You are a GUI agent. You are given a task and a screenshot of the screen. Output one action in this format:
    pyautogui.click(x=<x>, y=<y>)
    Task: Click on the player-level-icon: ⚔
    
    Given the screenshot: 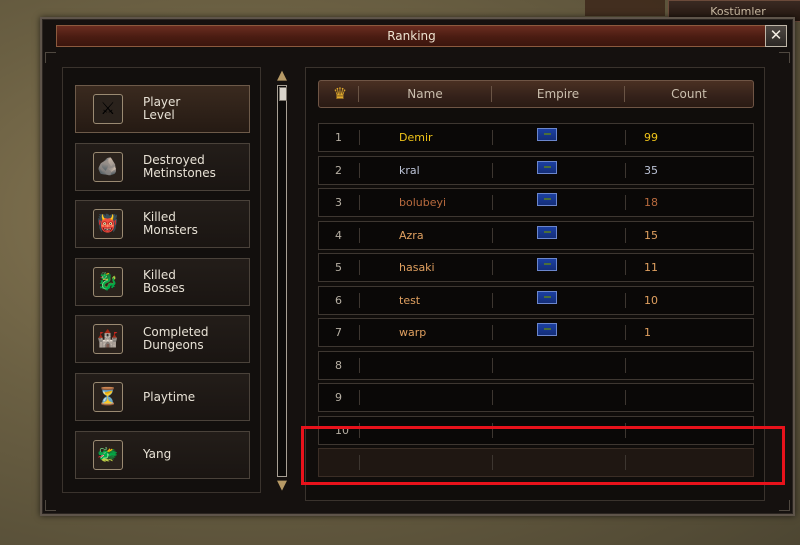 What is the action you would take?
    pyautogui.click(x=108, y=109)
    